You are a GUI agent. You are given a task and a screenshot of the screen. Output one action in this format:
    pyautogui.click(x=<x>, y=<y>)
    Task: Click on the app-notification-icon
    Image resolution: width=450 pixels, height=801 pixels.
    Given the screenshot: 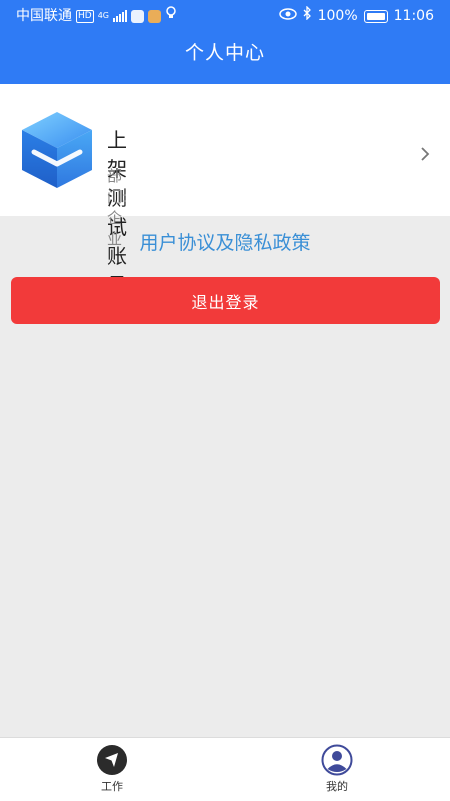 What is the action you would take?
    pyautogui.click(x=137, y=16)
    